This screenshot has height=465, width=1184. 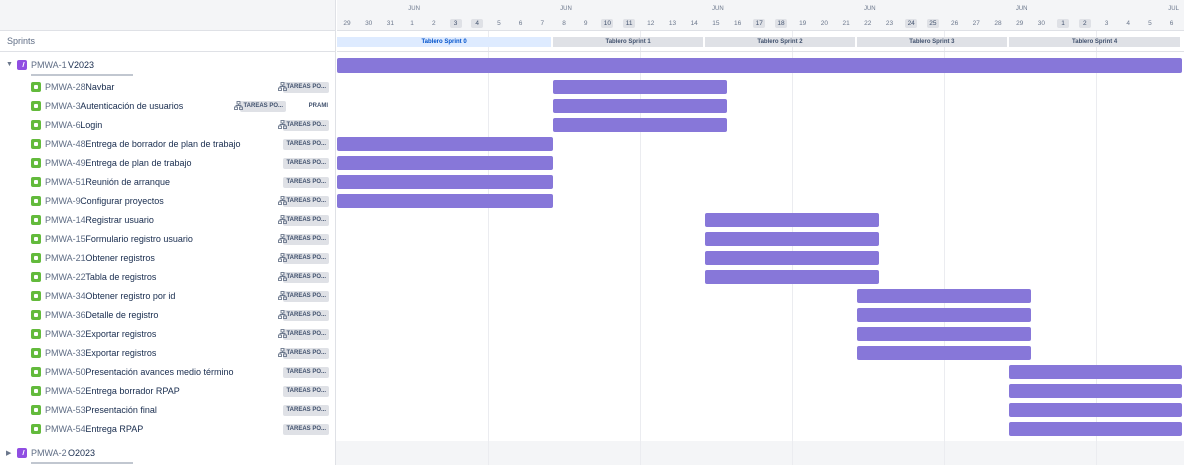 I want to click on issue-summary: Entrega de plan de trabajo, so click(x=138, y=163).